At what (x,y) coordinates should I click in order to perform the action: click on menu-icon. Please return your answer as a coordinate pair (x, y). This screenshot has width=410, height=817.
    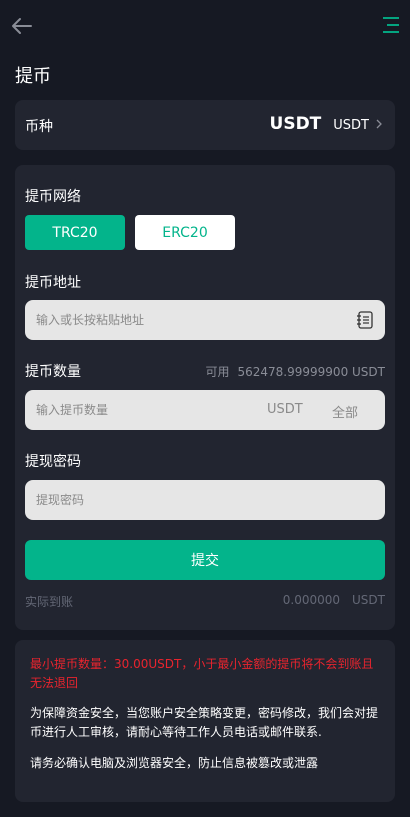
    Looking at the image, I should click on (391, 25).